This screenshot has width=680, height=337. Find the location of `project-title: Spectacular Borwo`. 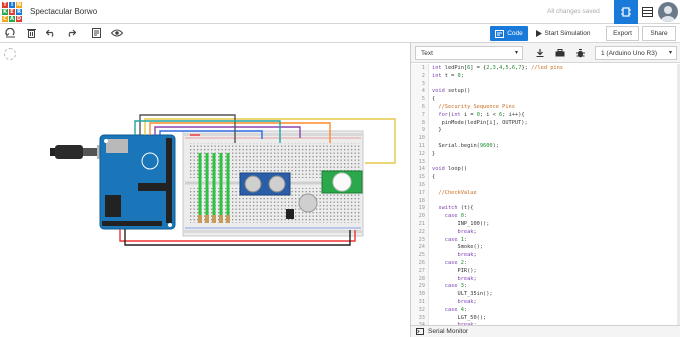

project-title: Spectacular Borwo is located at coordinates (63, 11).